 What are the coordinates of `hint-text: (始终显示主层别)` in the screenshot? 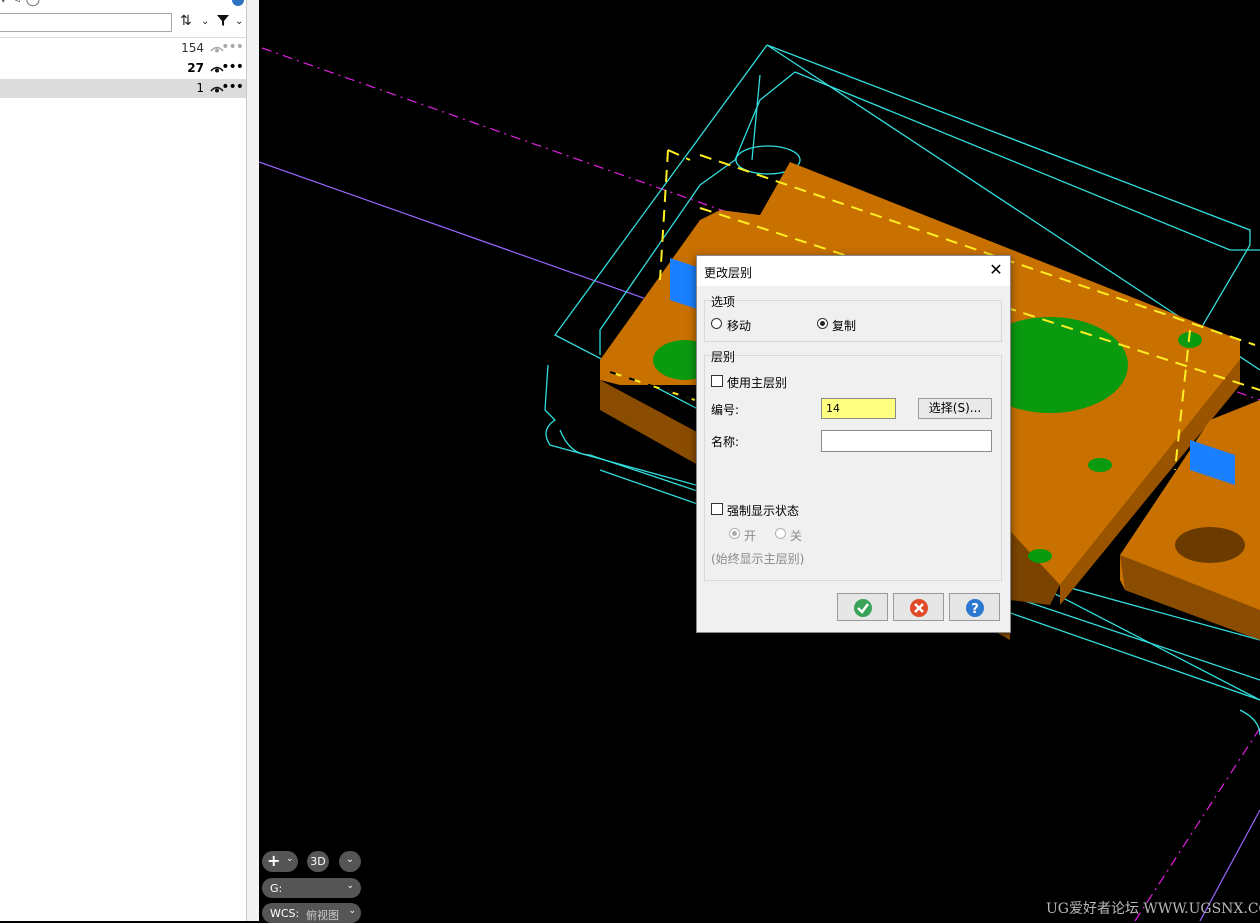 It's located at (758, 559).